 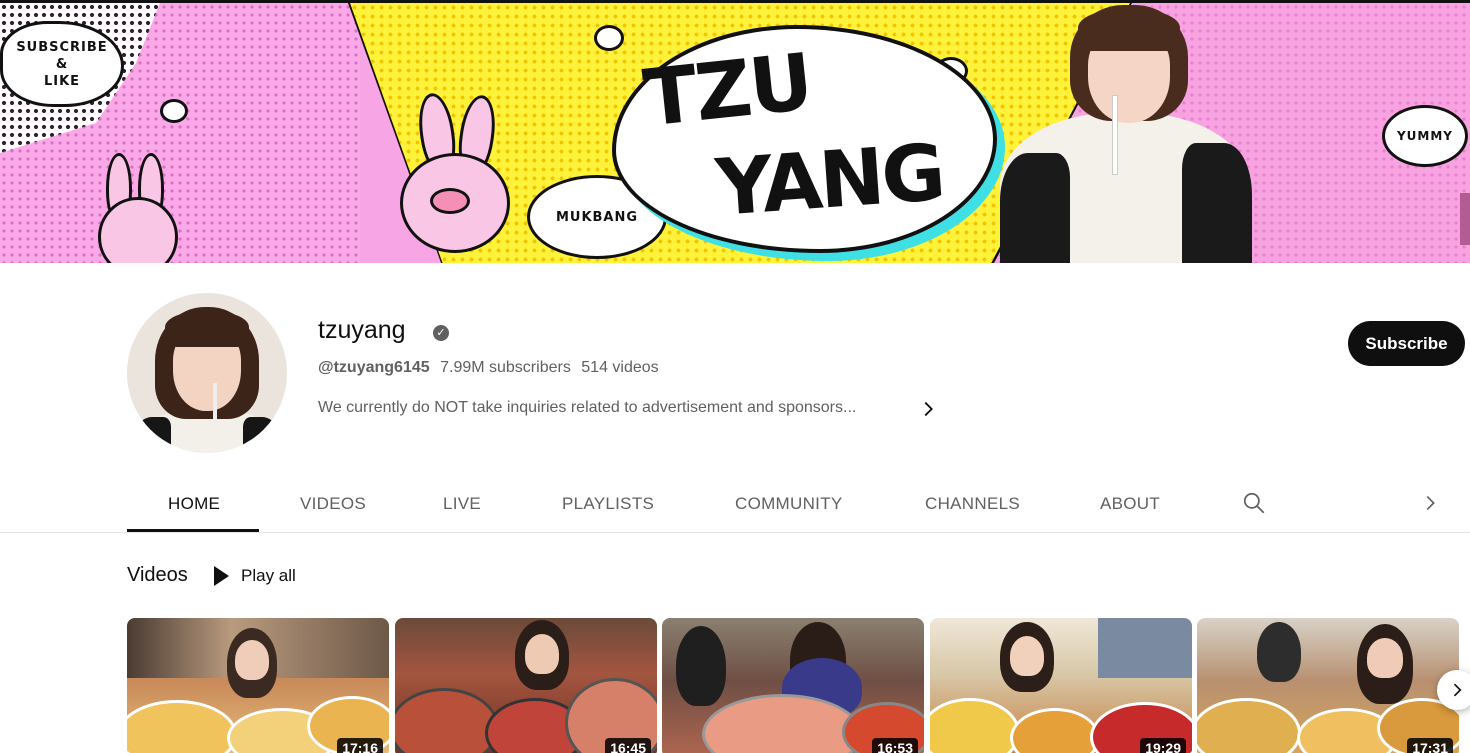 What do you see at coordinates (620, 367) in the screenshot?
I see `video-count: 514 videos` at bounding box center [620, 367].